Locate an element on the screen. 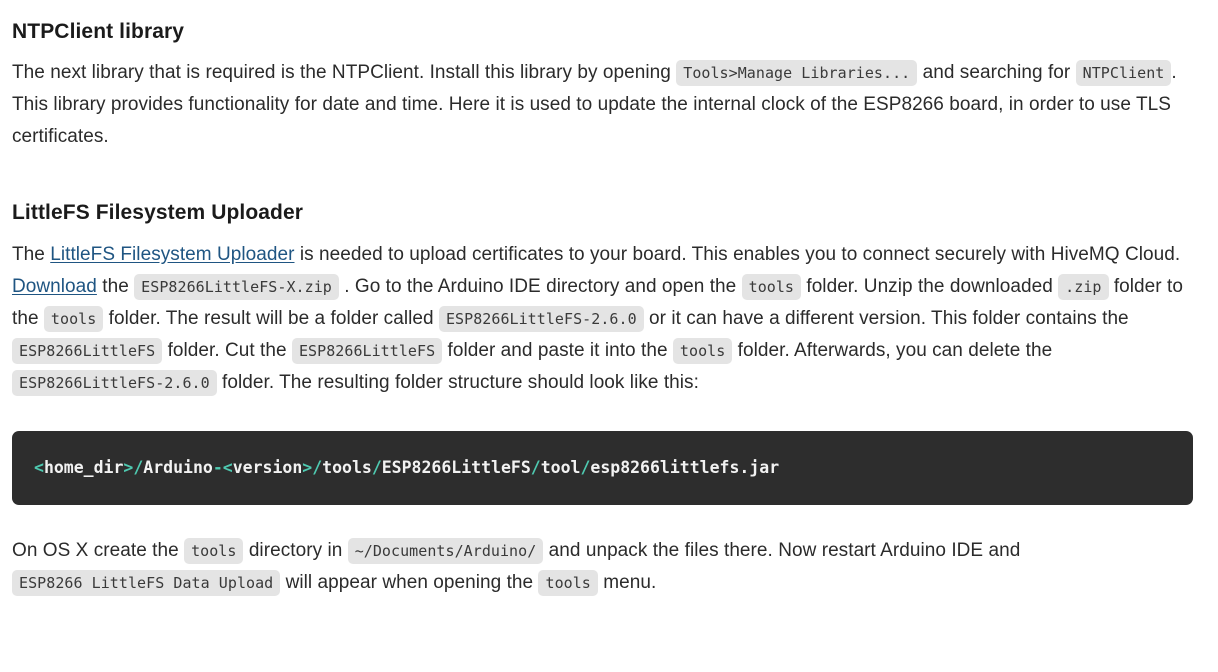 The height and width of the screenshot is (672, 1218). text-segment: directory in is located at coordinates (295, 550).